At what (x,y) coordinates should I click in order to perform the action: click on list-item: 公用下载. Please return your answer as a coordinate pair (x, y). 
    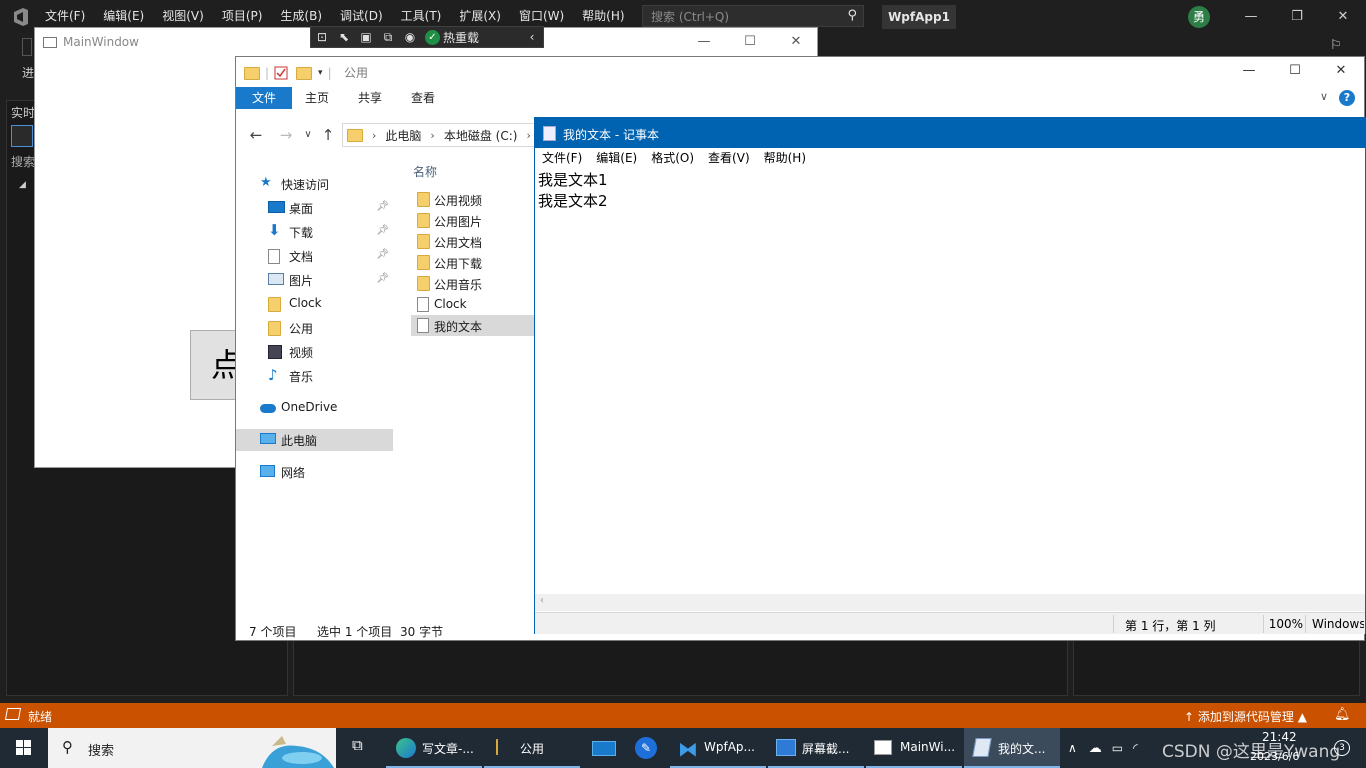
    Looking at the image, I should click on (473, 262).